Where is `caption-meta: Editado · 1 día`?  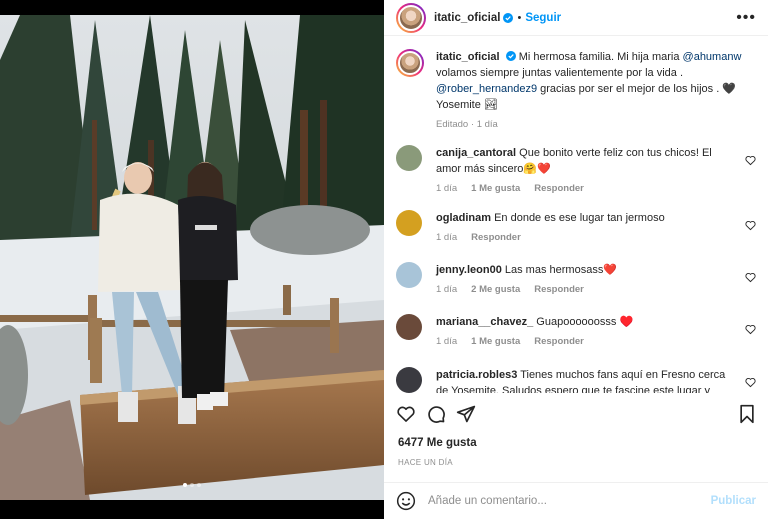 caption-meta: Editado · 1 día is located at coordinates (467, 124).